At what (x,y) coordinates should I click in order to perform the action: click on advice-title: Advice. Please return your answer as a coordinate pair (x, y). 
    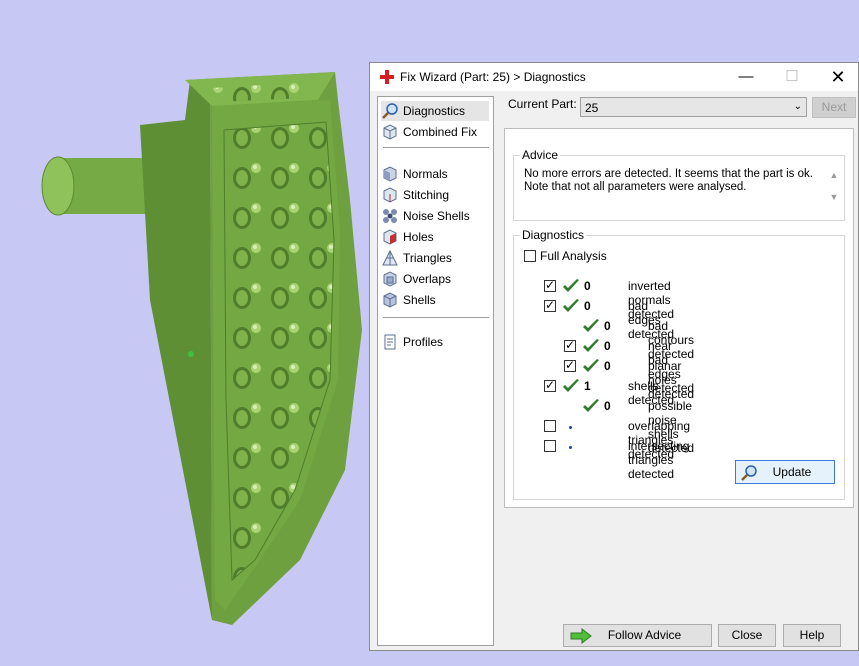
    Looking at the image, I should click on (540, 155).